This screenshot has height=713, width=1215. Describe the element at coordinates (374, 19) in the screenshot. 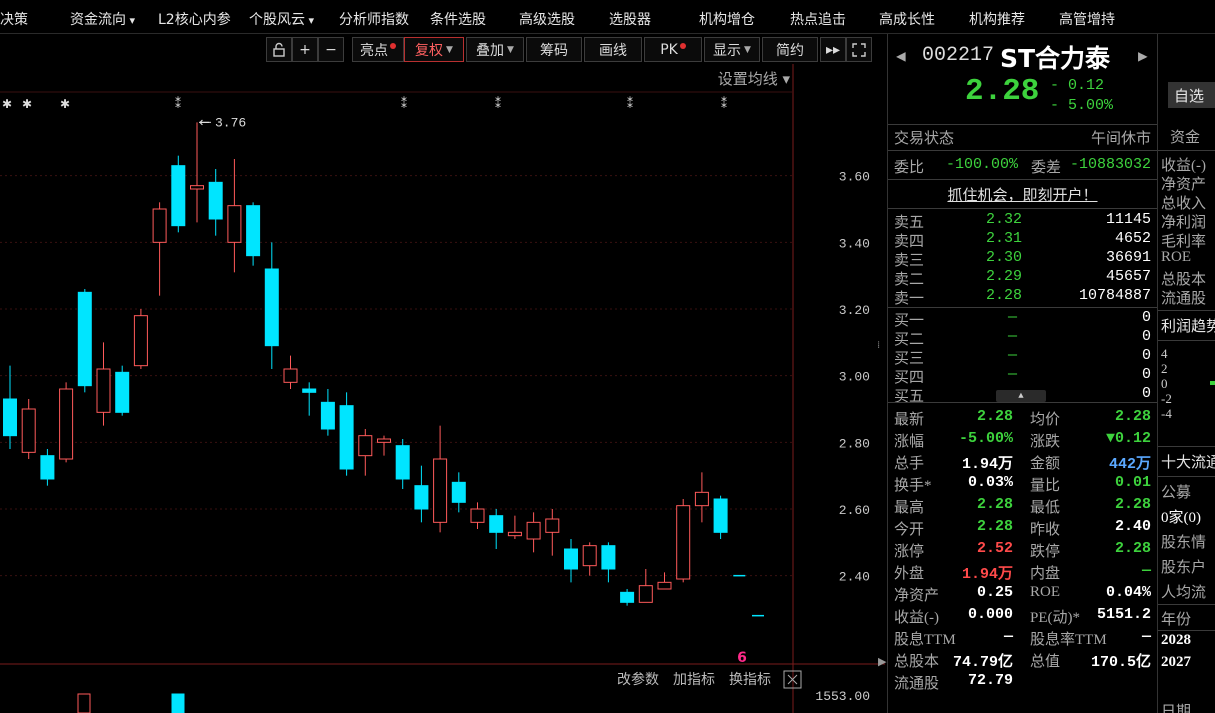

I see `menu-item-4: 分析师指数` at that location.